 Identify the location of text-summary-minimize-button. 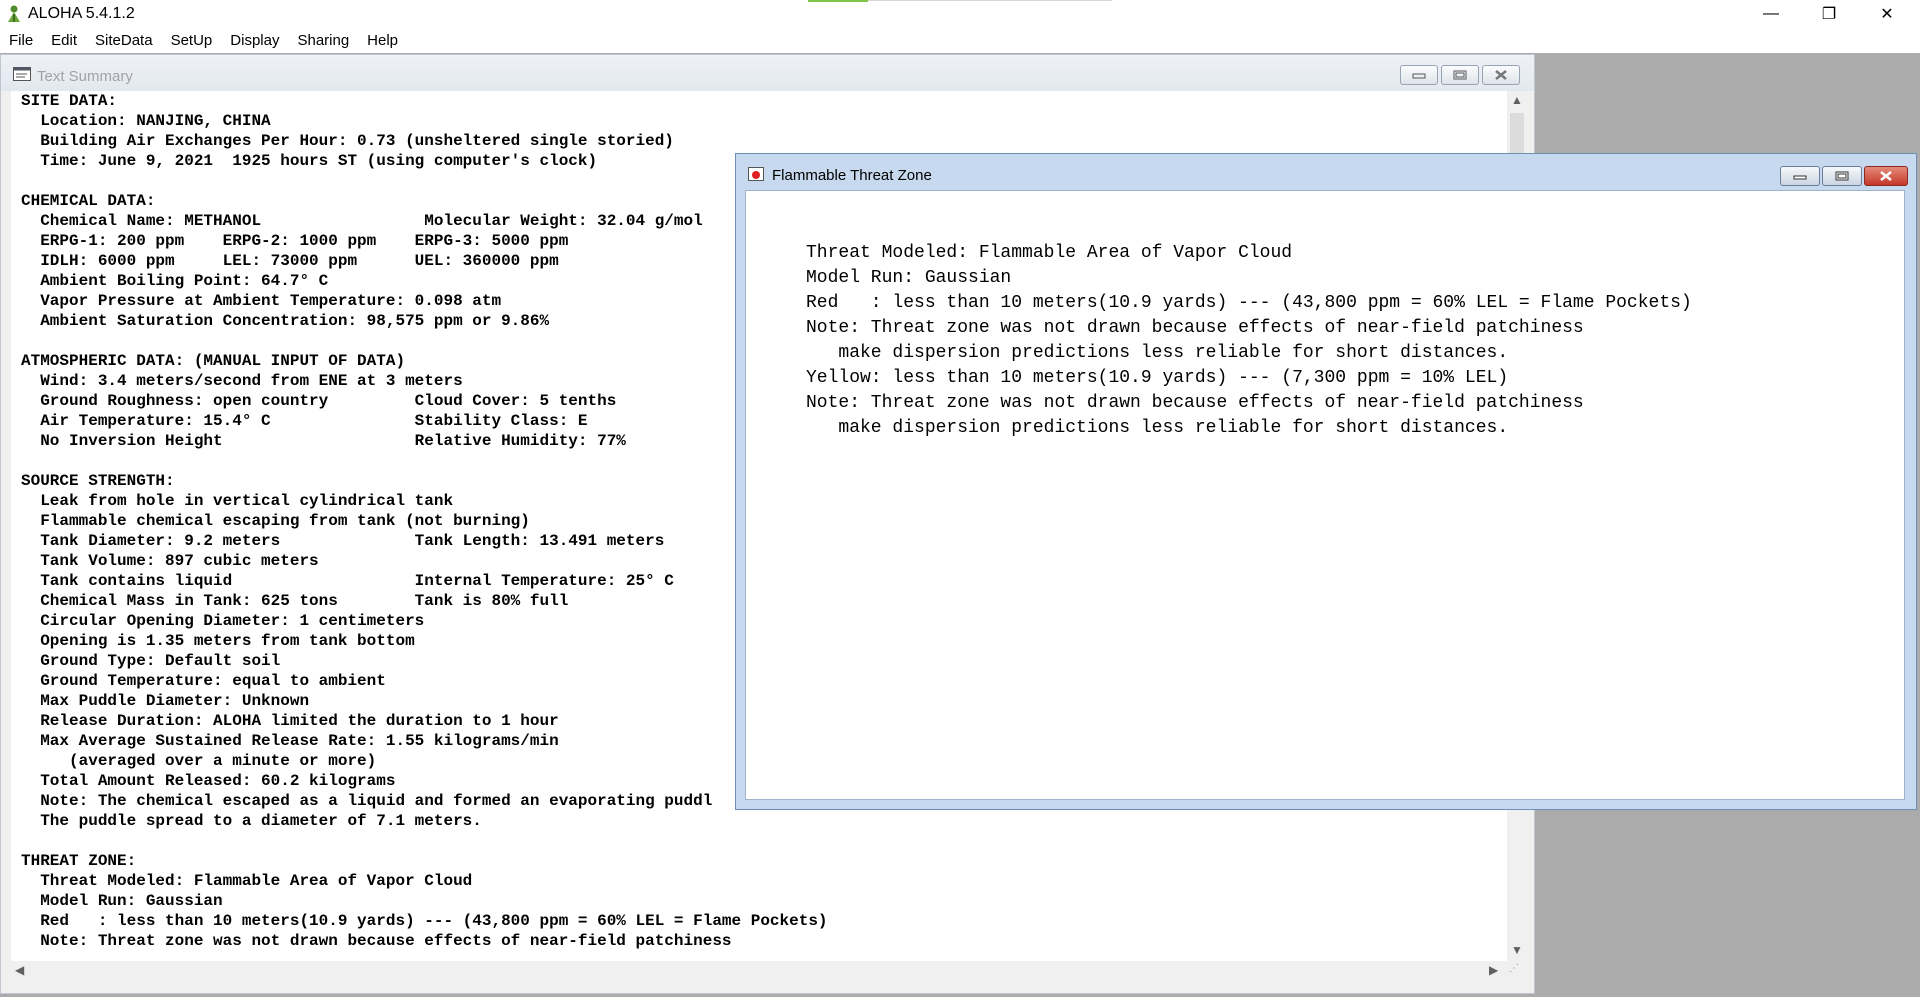
(1419, 75).